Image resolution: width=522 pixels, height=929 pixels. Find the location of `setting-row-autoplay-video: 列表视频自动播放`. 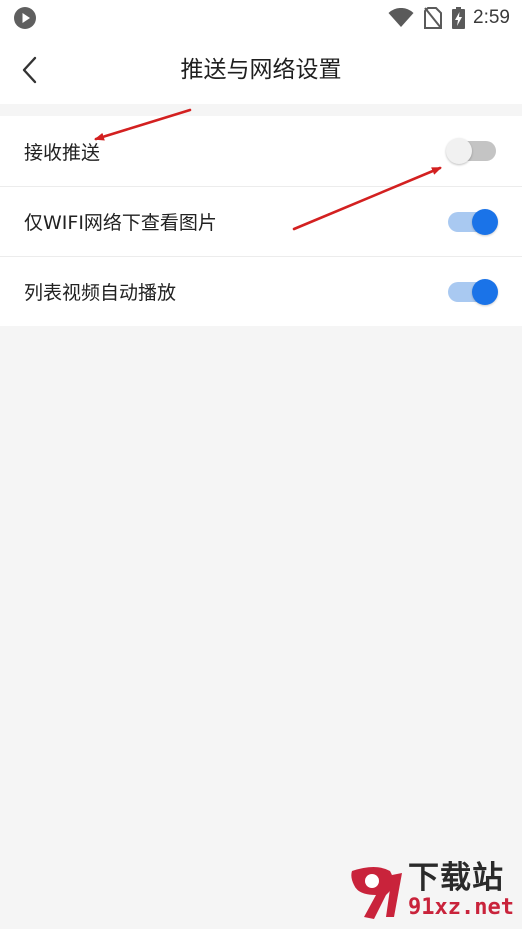

setting-row-autoplay-video: 列表视频自动播放 is located at coordinates (261, 291).